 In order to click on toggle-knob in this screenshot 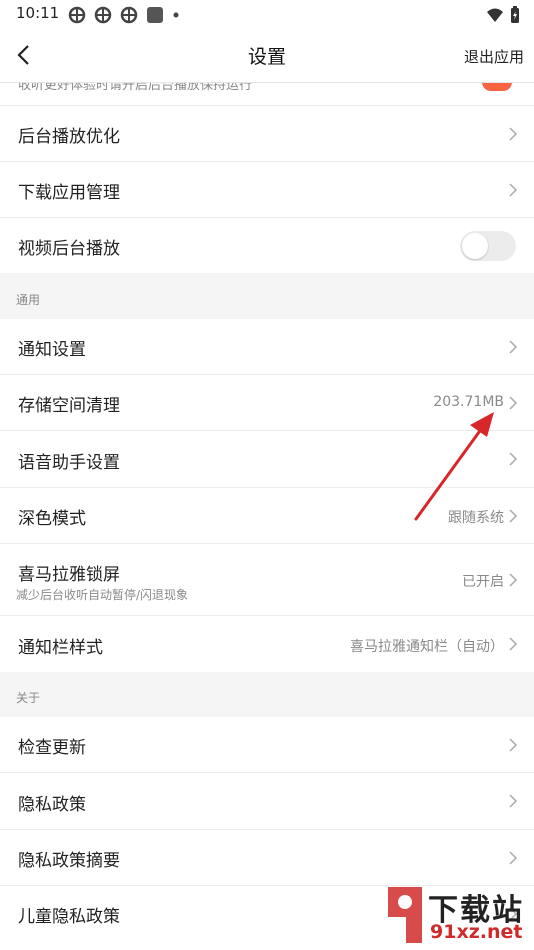, I will do `click(475, 246)`.